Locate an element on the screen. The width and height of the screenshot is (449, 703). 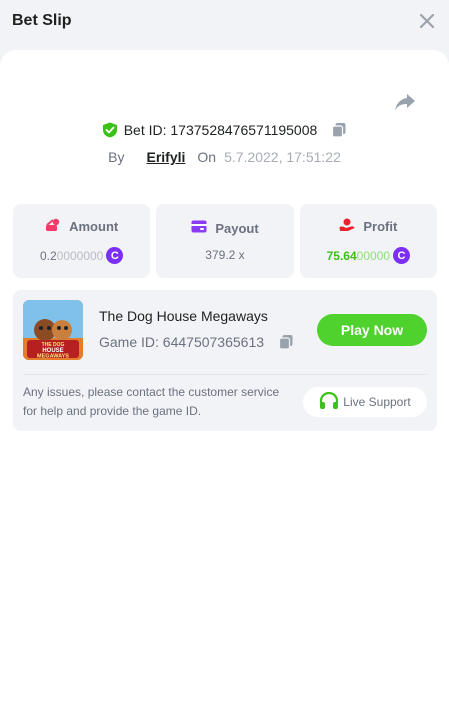
bet-date: 5.7.2022, 17:51:22 is located at coordinates (282, 157).